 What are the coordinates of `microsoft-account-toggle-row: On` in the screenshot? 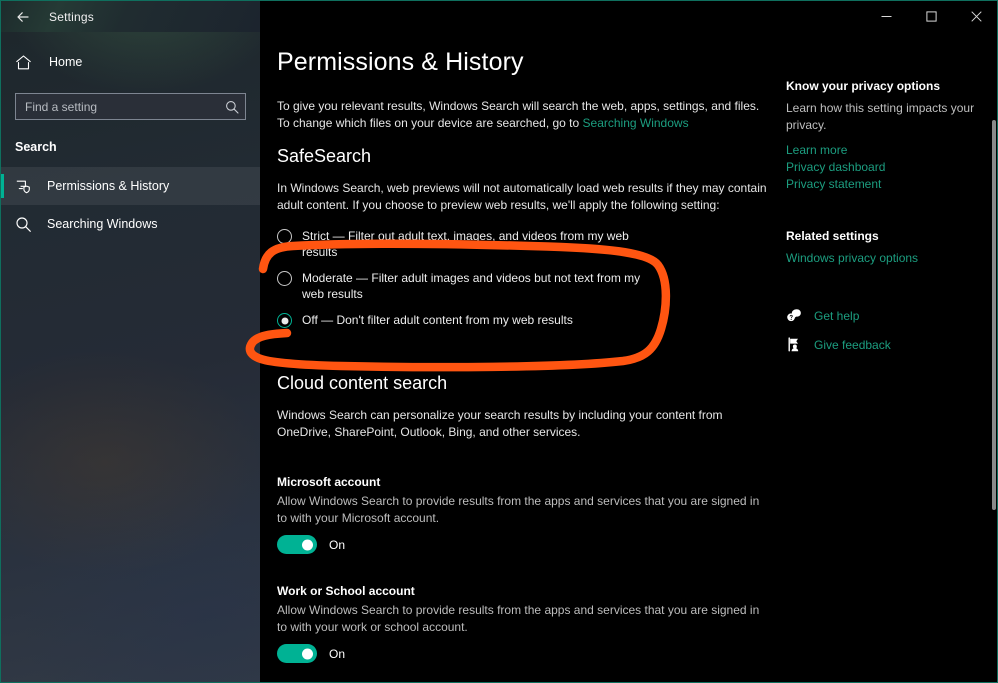 It's located at (522, 544).